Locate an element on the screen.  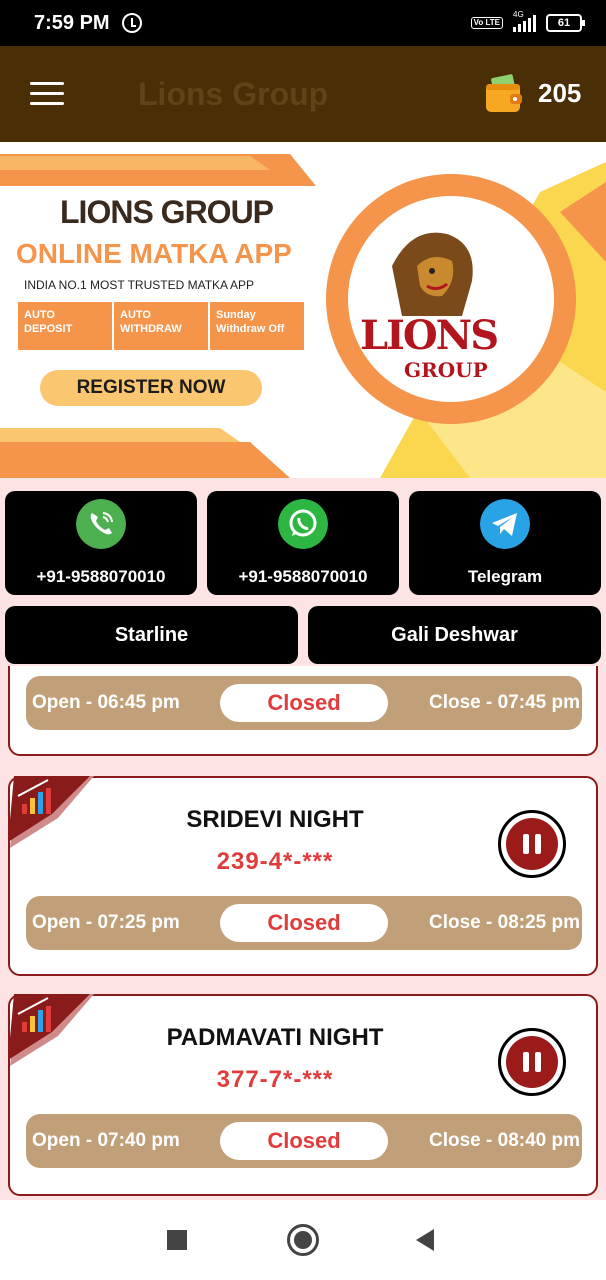
wallet-balance: 205 is located at coordinates (560, 93).